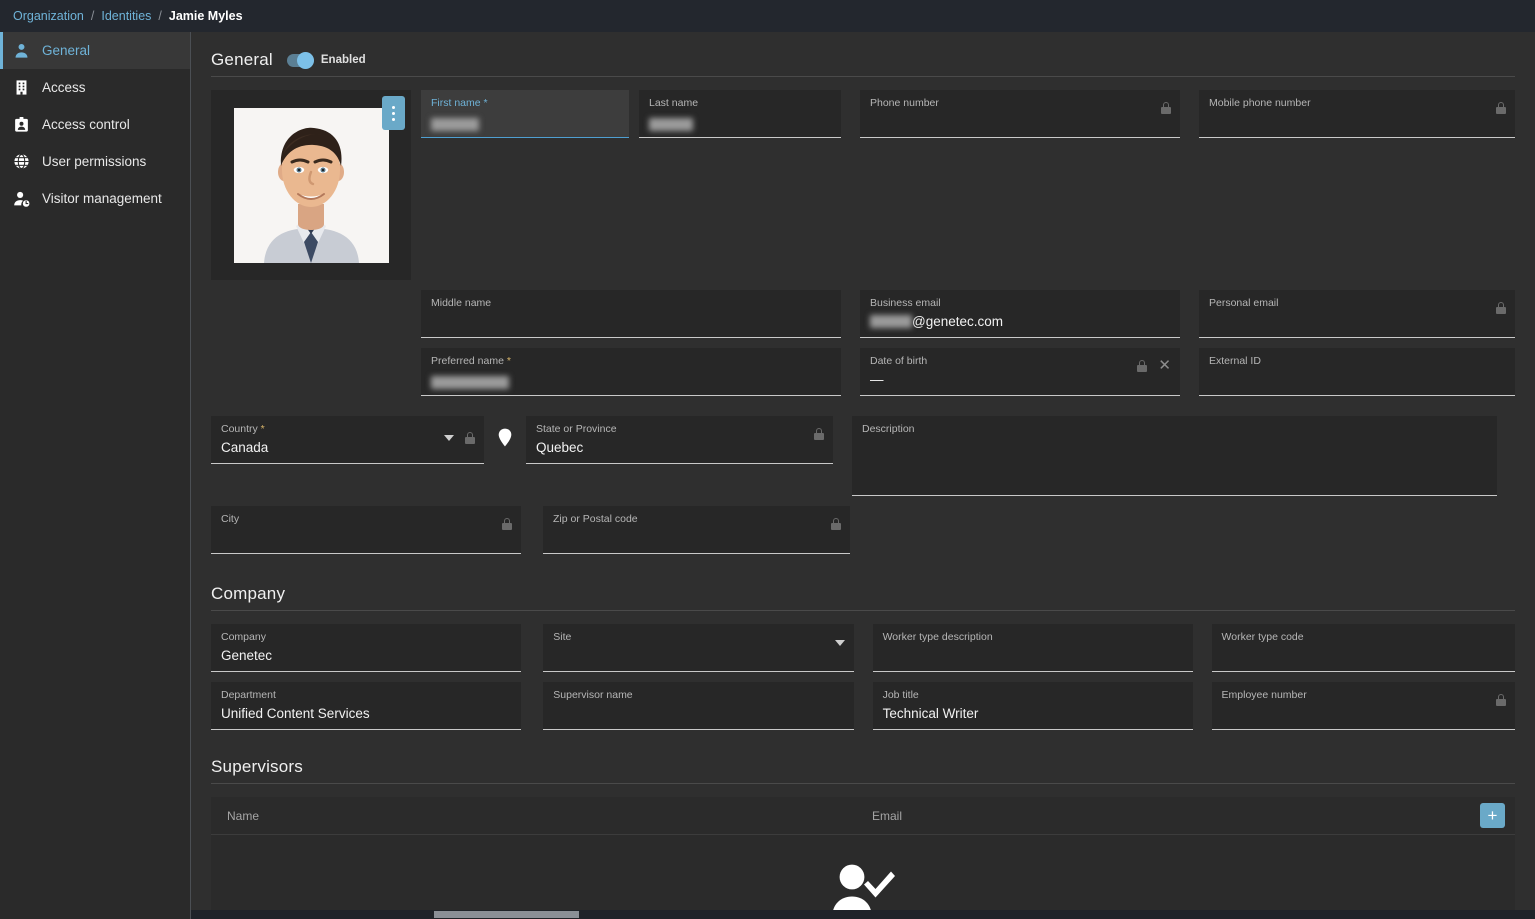 This screenshot has width=1535, height=919. What do you see at coordinates (863, 816) in the screenshot?
I see `supervisors-table-header: Name Email +` at bounding box center [863, 816].